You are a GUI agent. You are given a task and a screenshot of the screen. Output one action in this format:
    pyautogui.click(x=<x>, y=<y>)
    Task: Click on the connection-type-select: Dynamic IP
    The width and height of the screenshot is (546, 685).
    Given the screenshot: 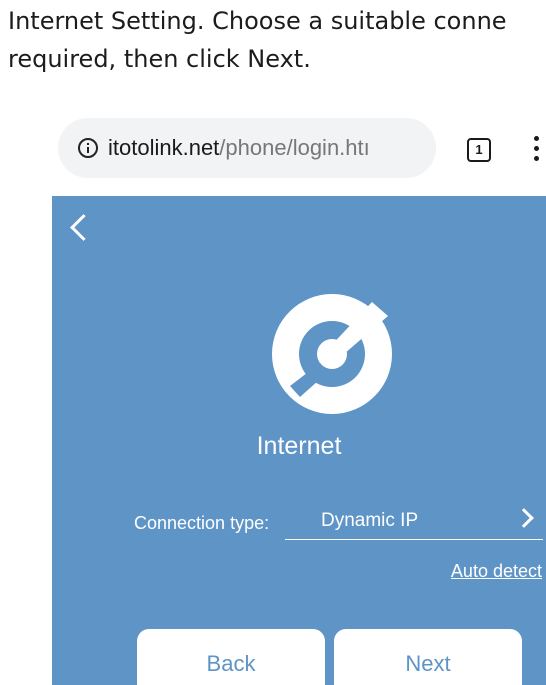 What is the action you would take?
    pyautogui.click(x=414, y=520)
    